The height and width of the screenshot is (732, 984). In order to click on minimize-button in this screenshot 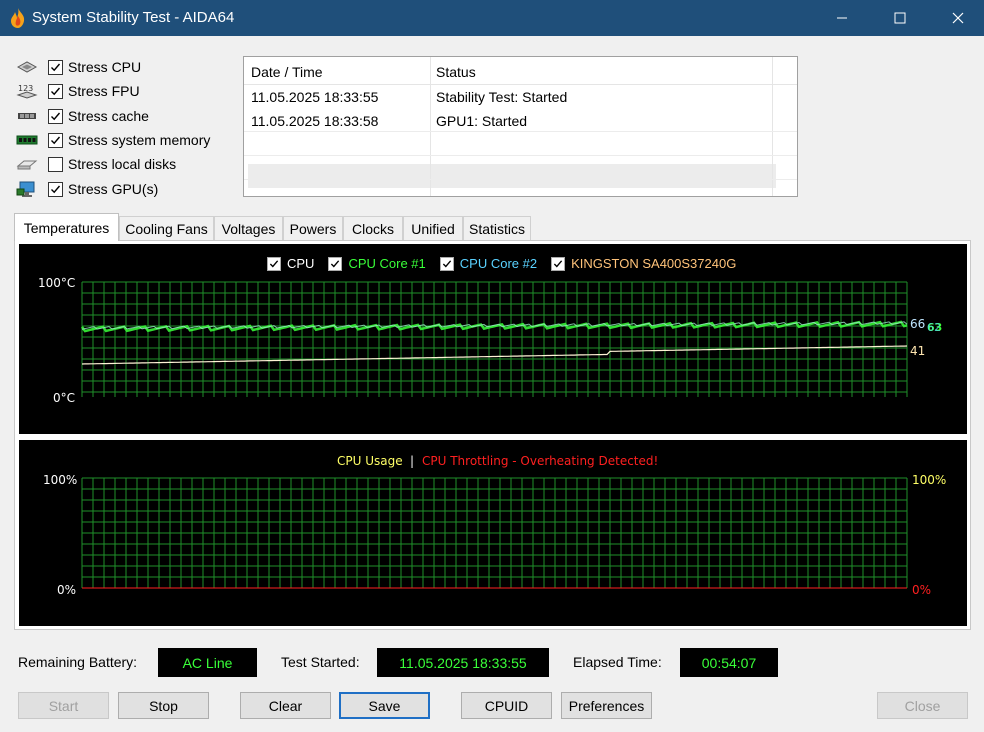, I will do `click(842, 18)`.